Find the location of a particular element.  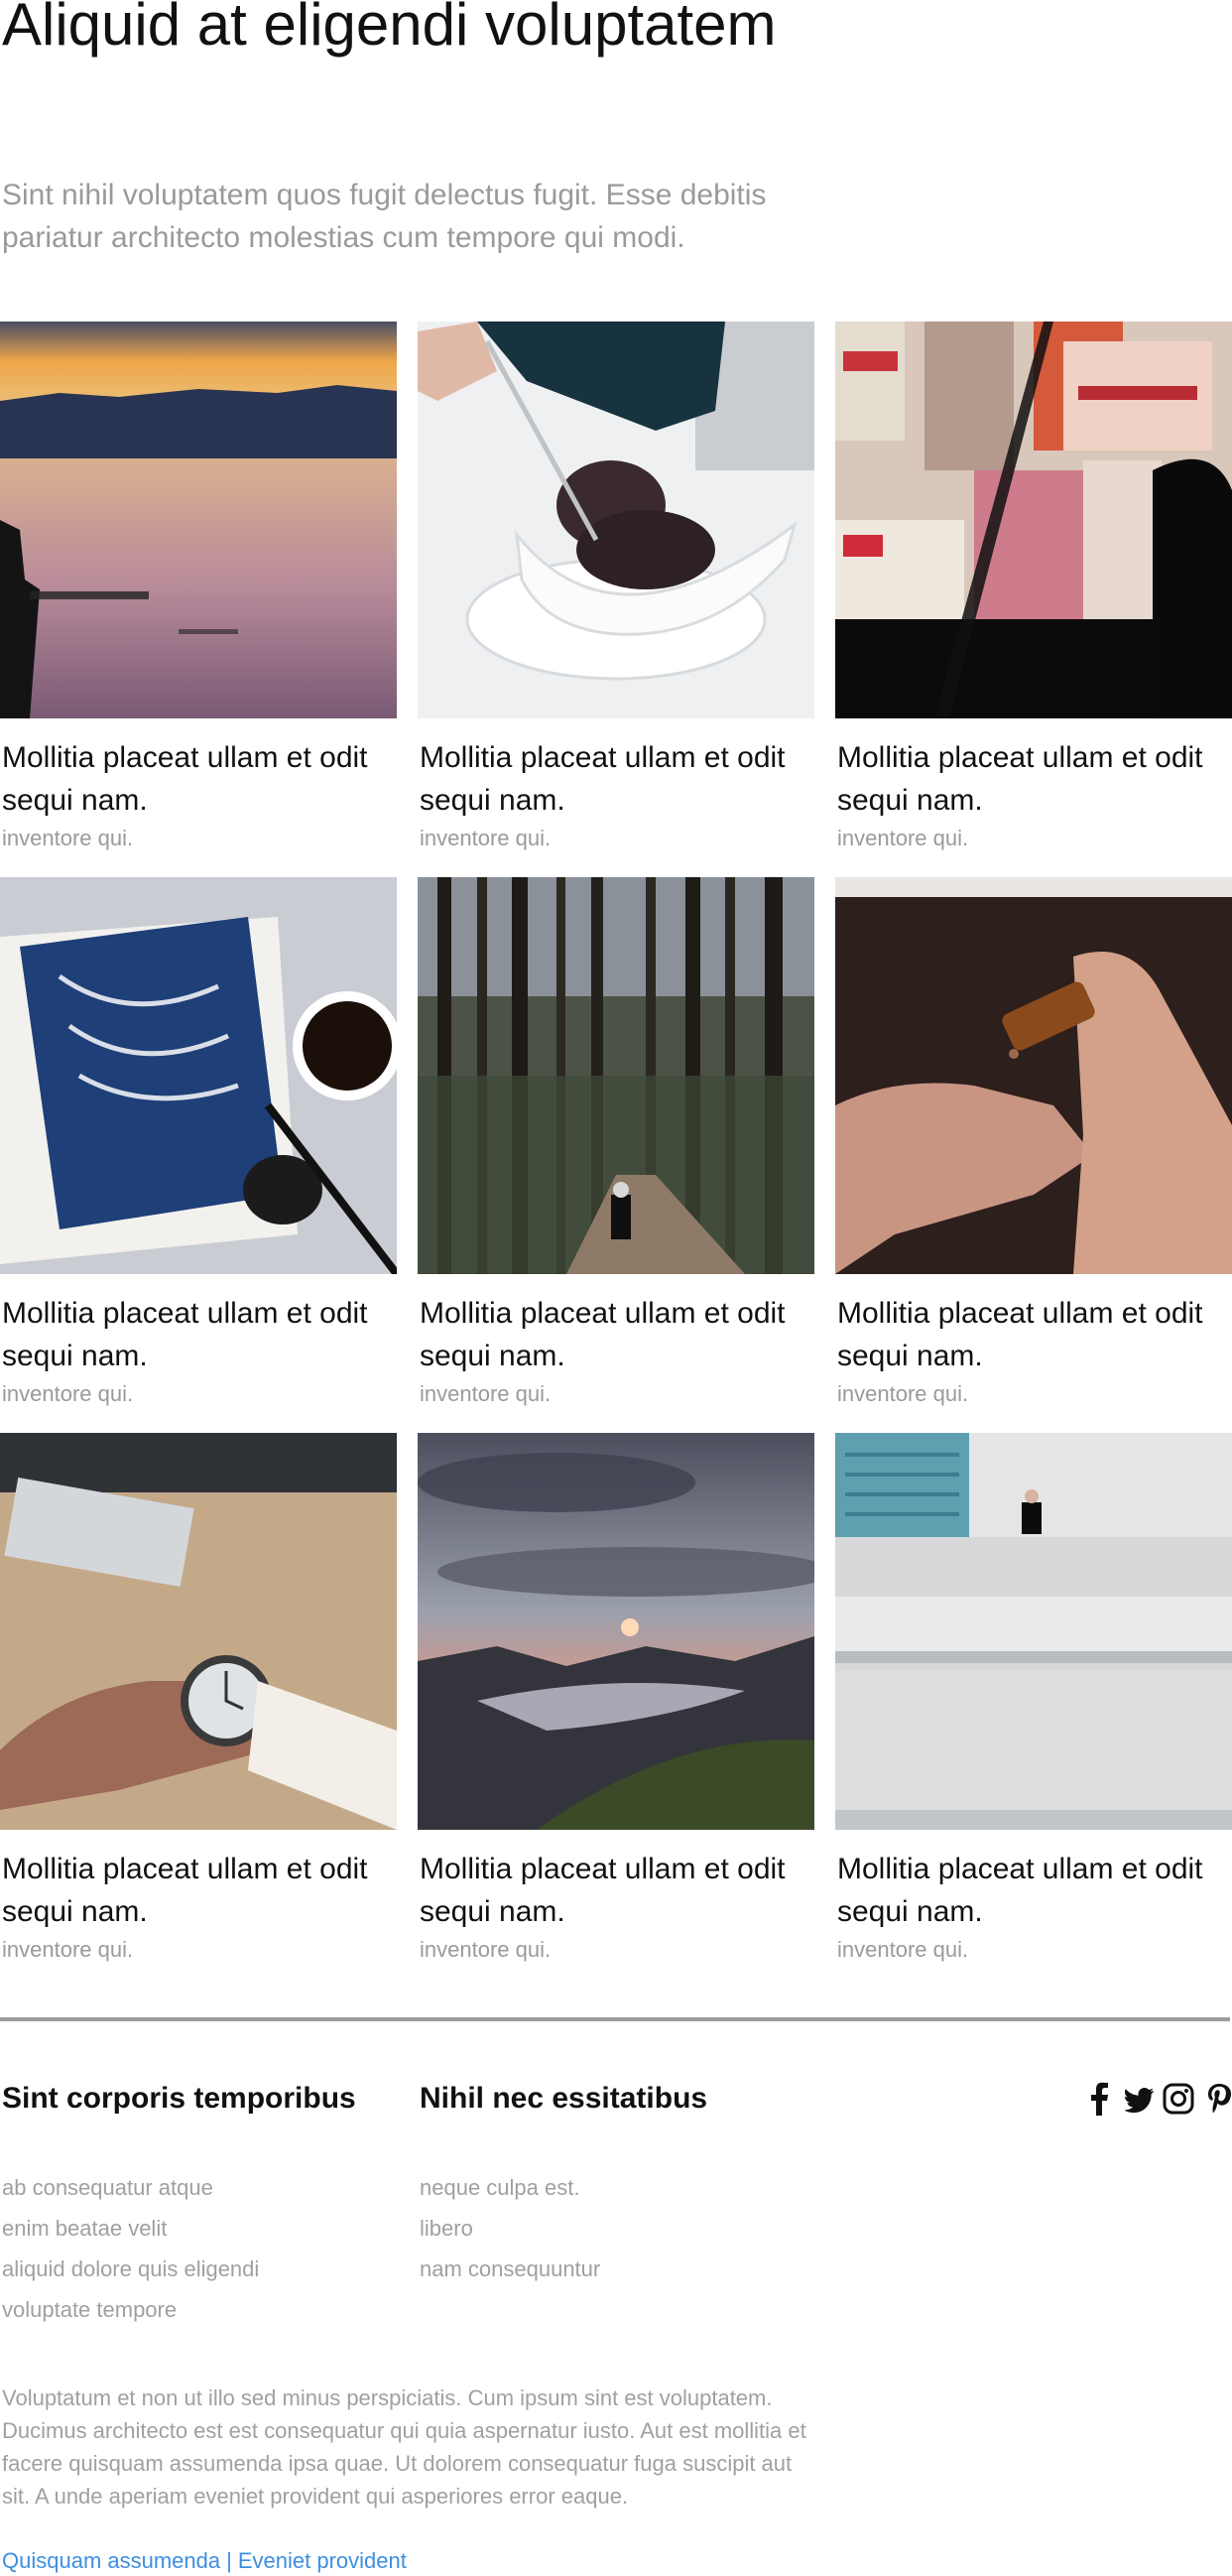

dropper-bottle-photo is located at coordinates (1033, 1076).